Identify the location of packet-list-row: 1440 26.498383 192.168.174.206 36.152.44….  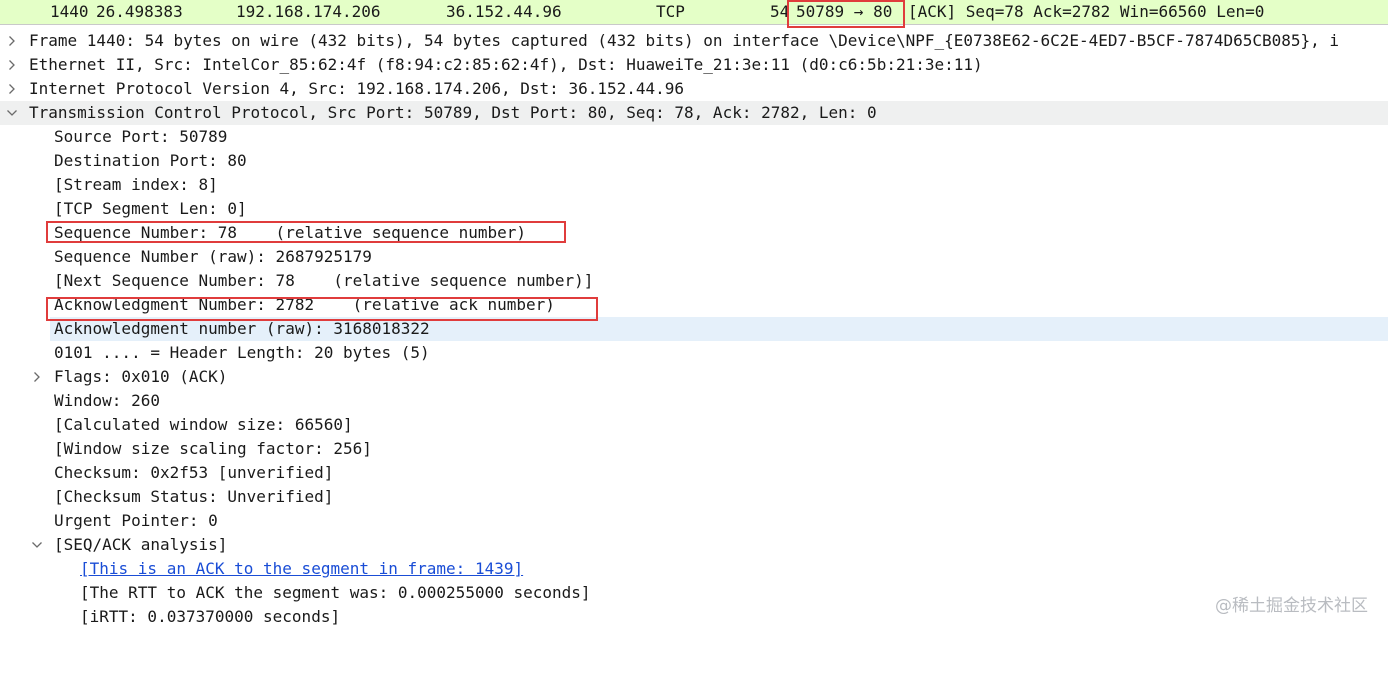
(694, 12).